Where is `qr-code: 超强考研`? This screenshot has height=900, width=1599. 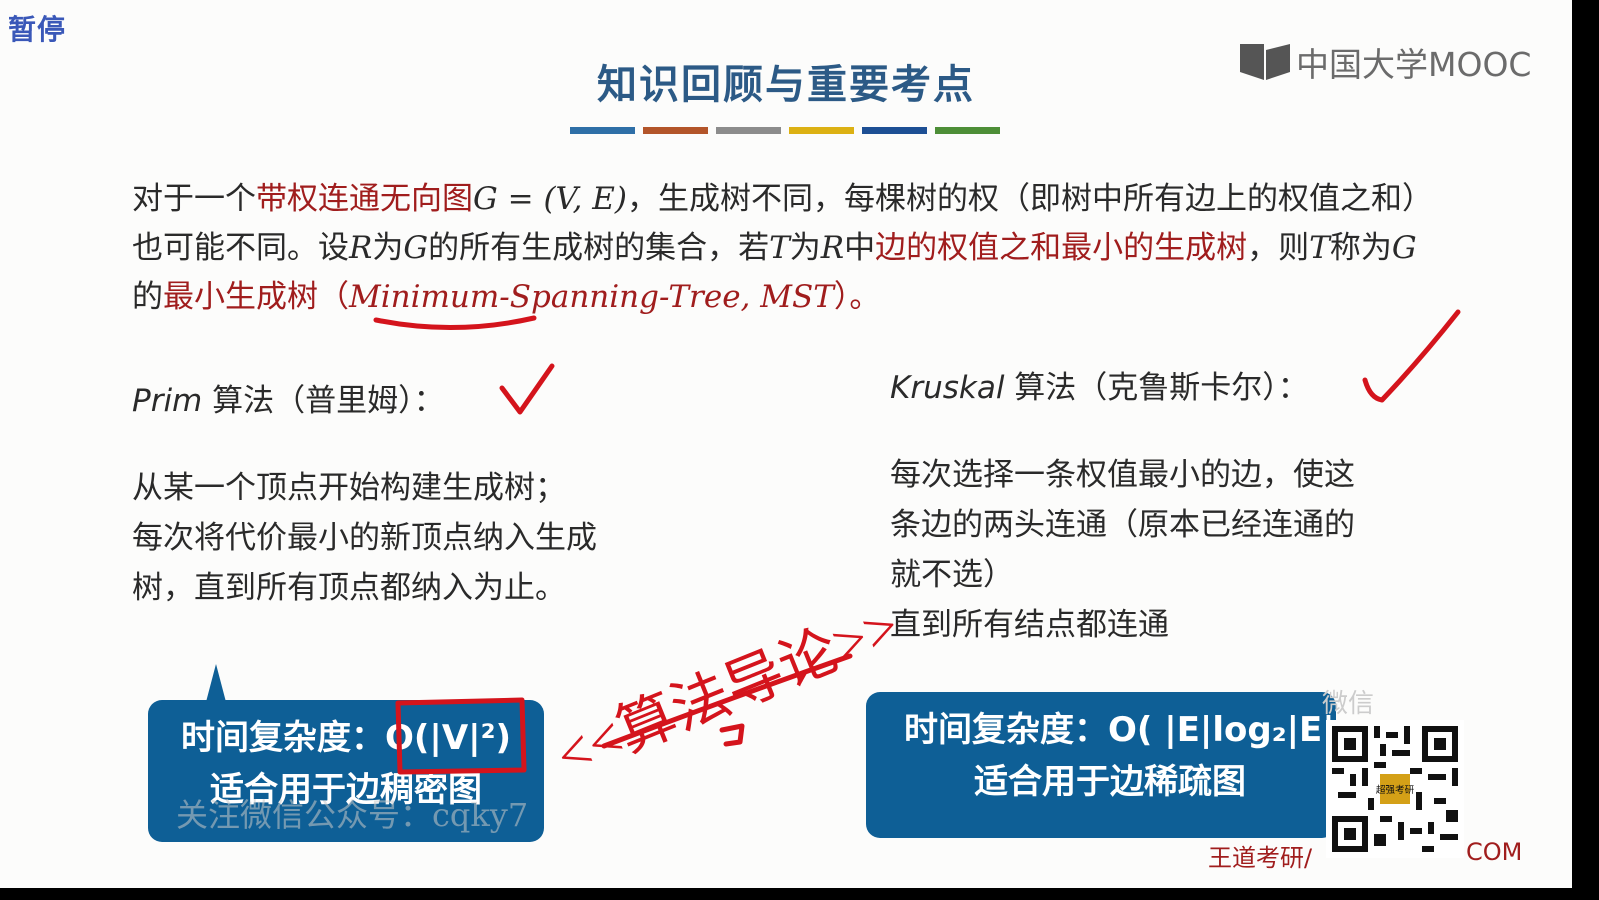
qr-code: 超强考研 is located at coordinates (1395, 789).